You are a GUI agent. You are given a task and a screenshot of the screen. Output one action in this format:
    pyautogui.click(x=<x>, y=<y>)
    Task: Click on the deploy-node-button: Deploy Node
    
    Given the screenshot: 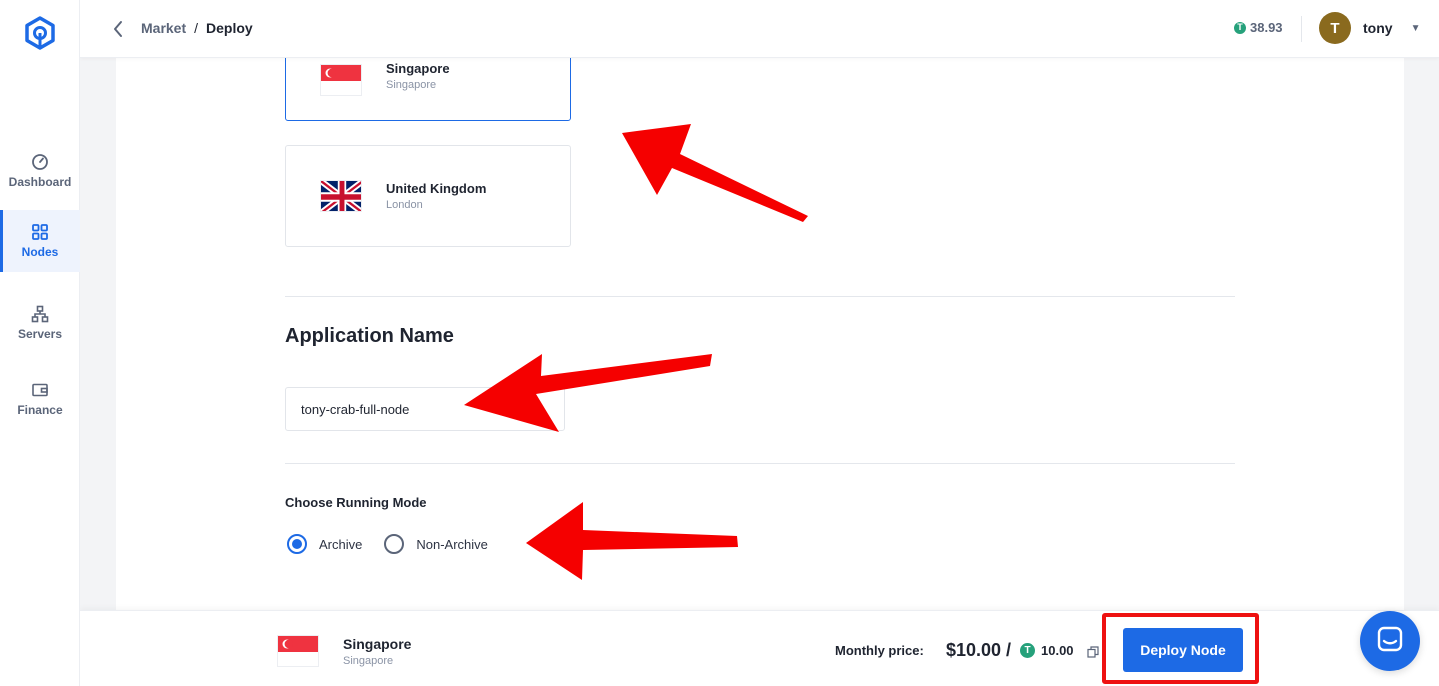 What is the action you would take?
    pyautogui.click(x=1183, y=650)
    